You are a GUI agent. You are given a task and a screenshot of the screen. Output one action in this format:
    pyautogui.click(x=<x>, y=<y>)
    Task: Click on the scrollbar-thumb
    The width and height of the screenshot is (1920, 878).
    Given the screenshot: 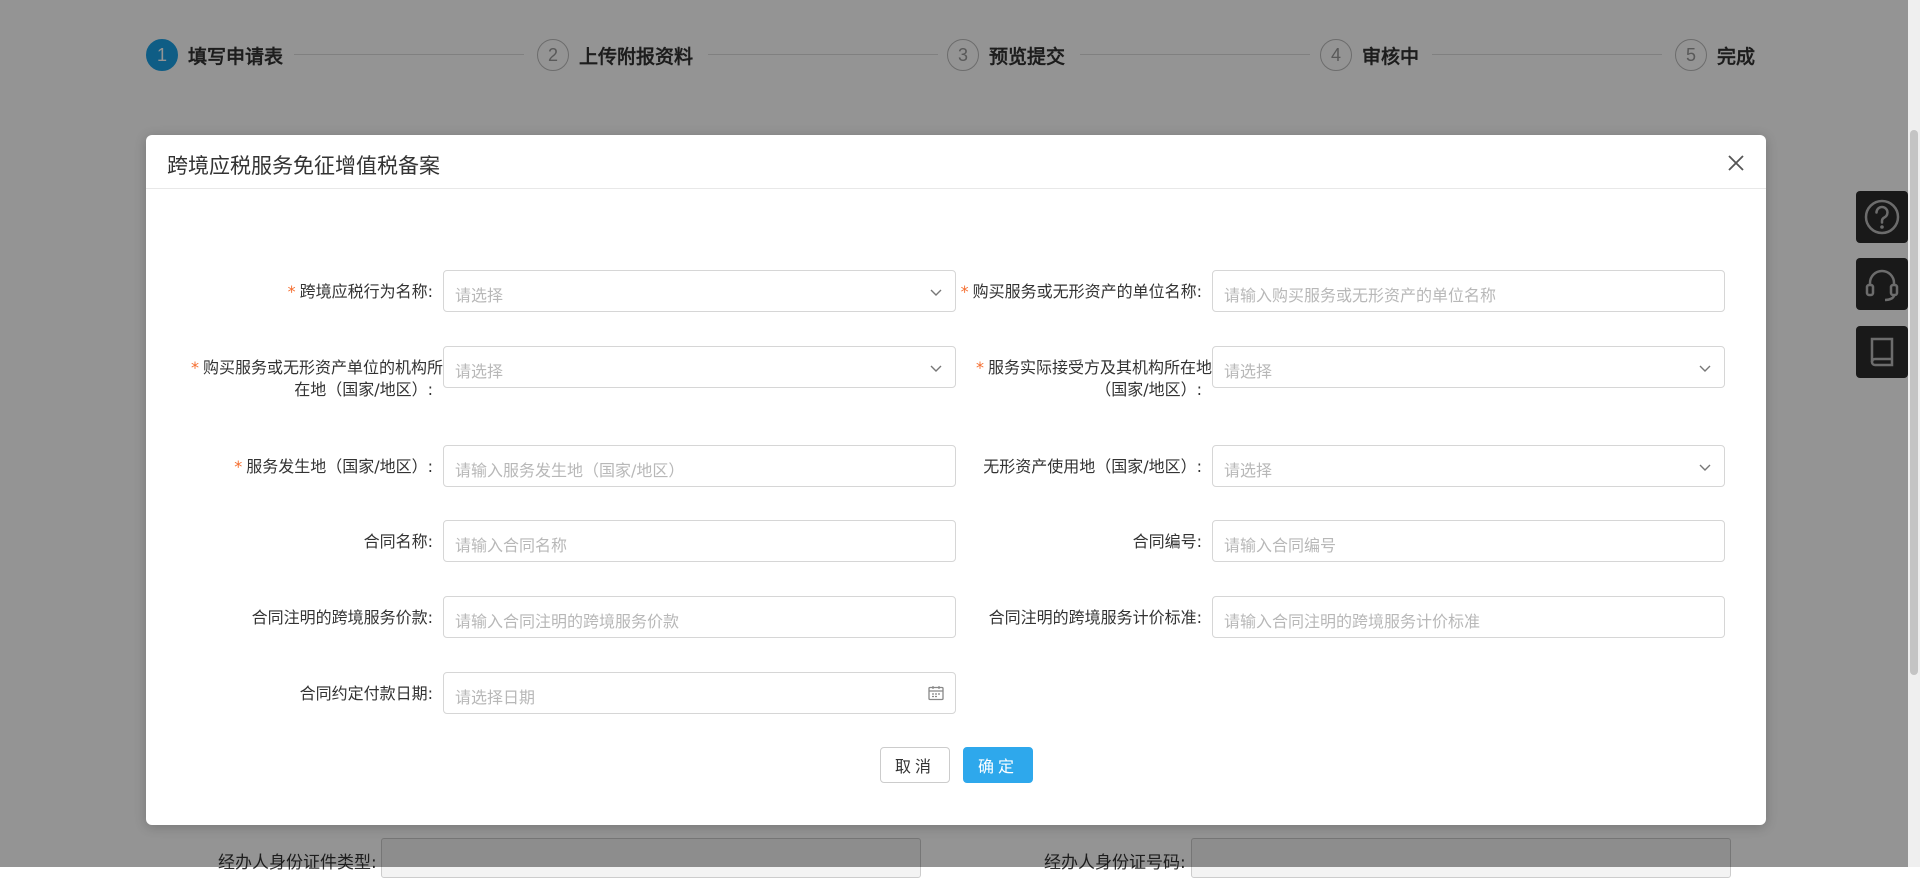 What is the action you would take?
    pyautogui.click(x=1914, y=402)
    